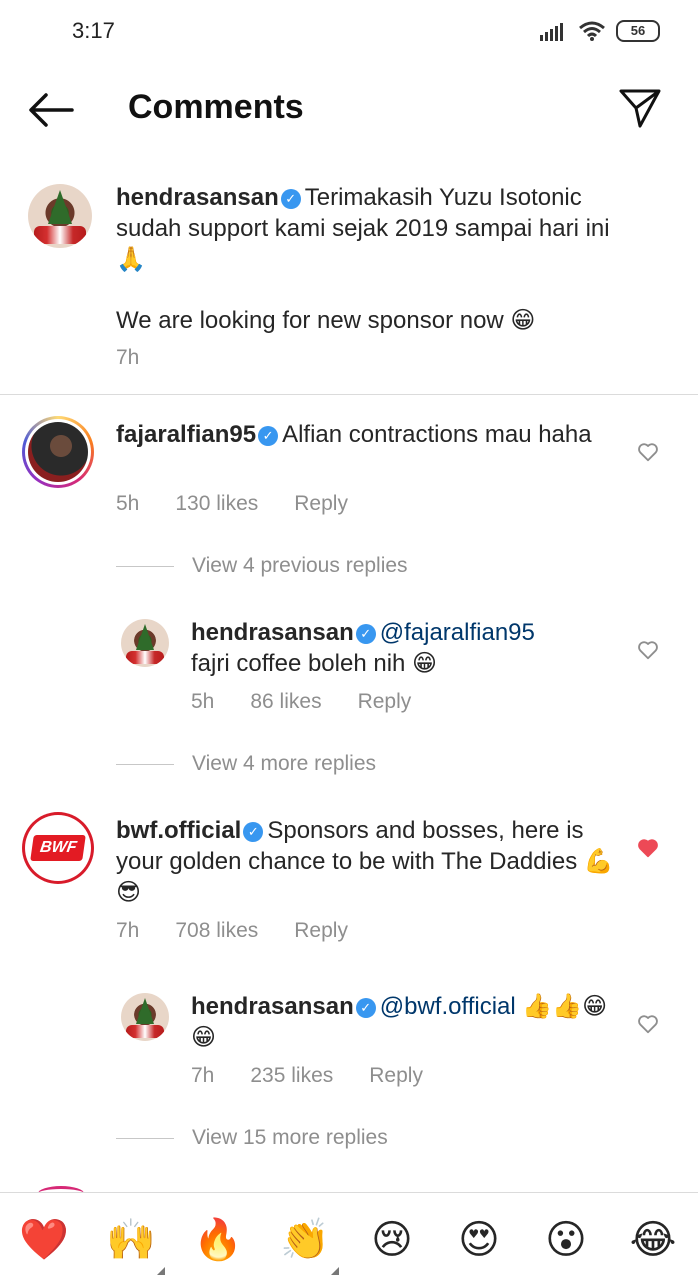 The image size is (698, 1281). Describe the element at coordinates (437, 434) in the screenshot. I see `comment-body: Alfian contractions mau haha` at that location.